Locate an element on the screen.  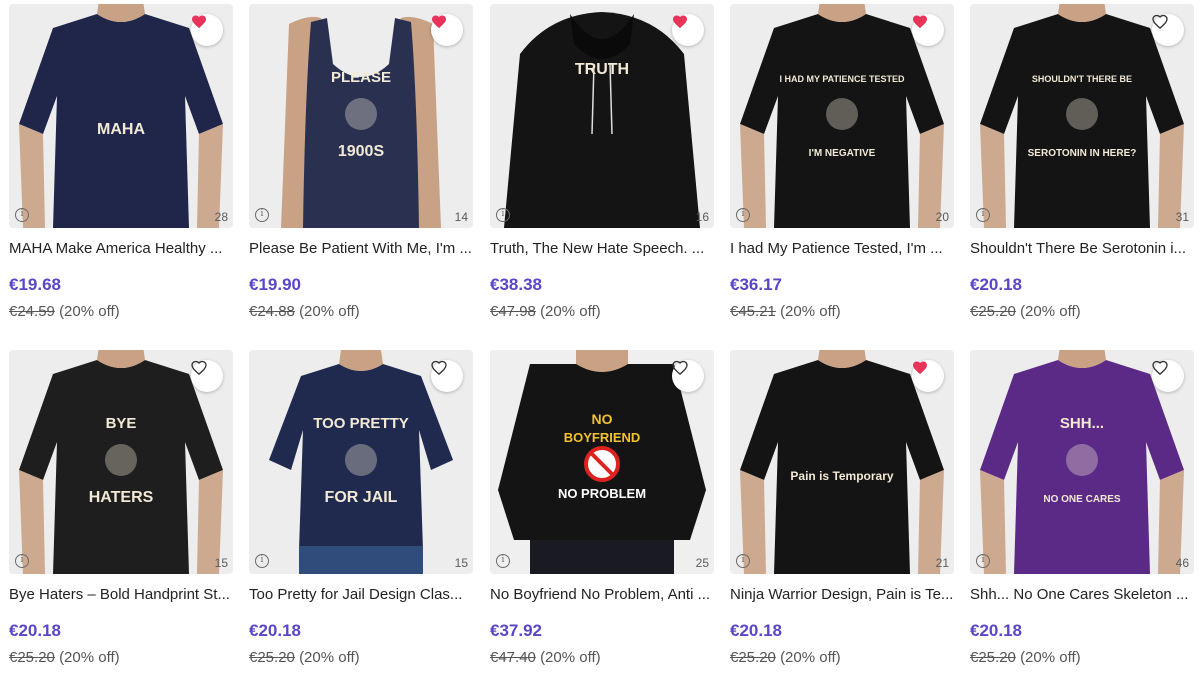
svg-text: FOR JAIL is located at coordinates (361, 497).